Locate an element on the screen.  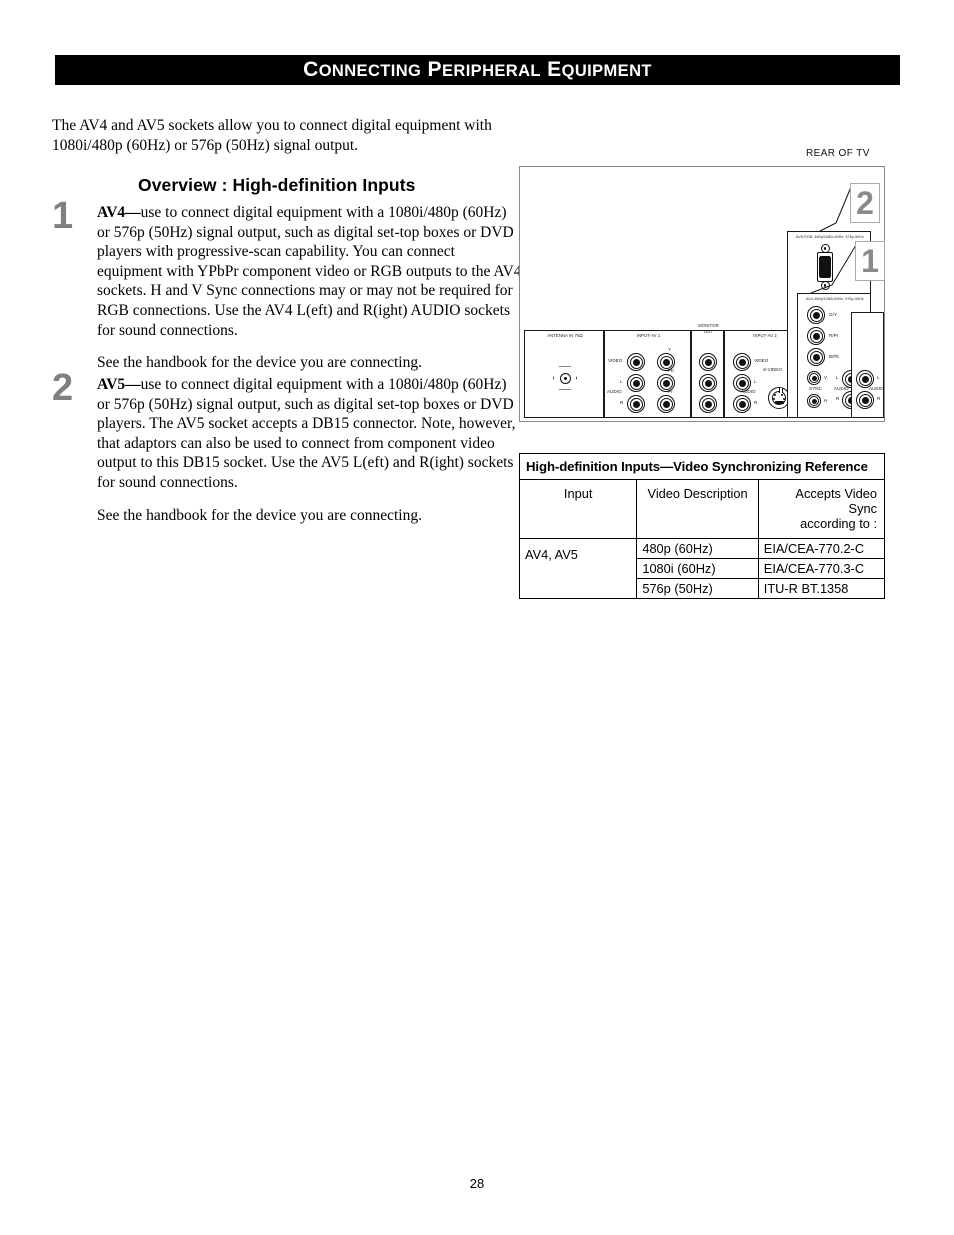
jack-label-av4-sync-h: H is located at coordinates (826, 400).